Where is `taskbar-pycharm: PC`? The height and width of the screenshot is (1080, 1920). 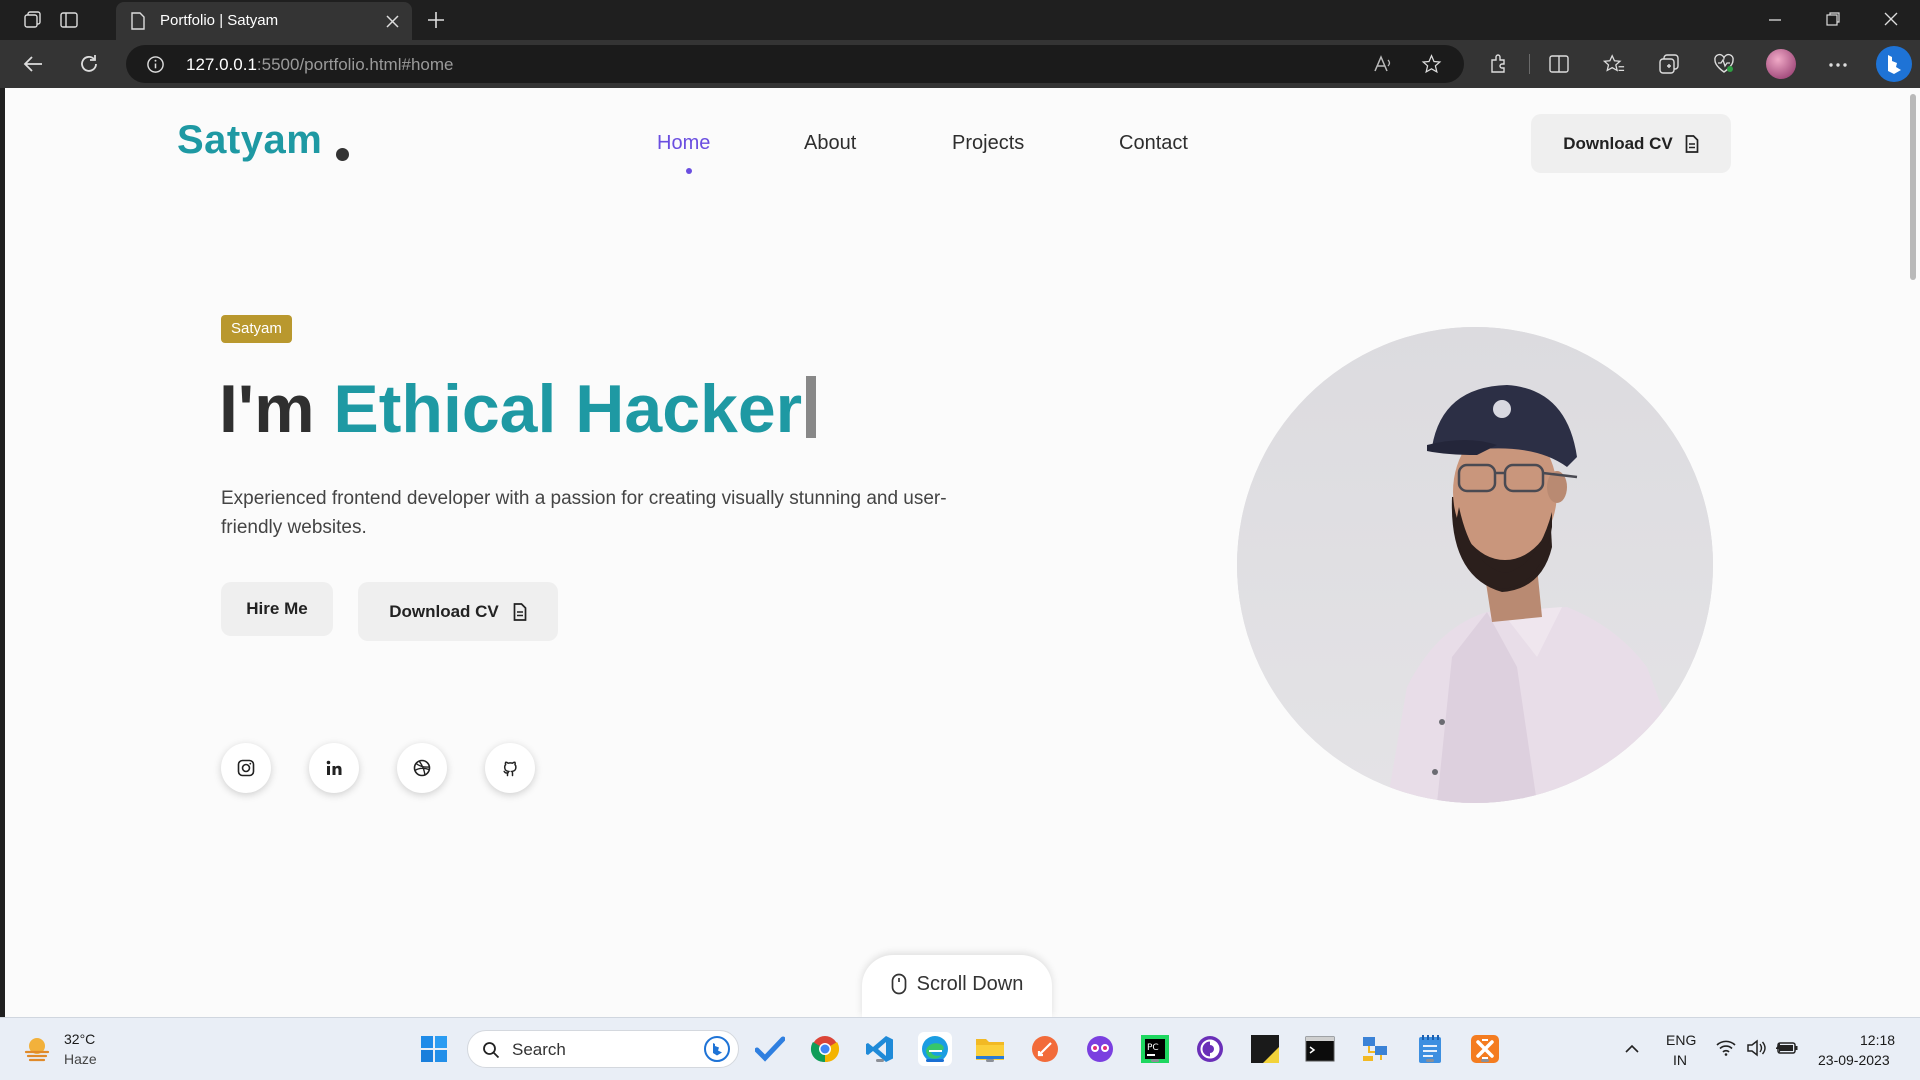 taskbar-pycharm: PC is located at coordinates (1155, 1049).